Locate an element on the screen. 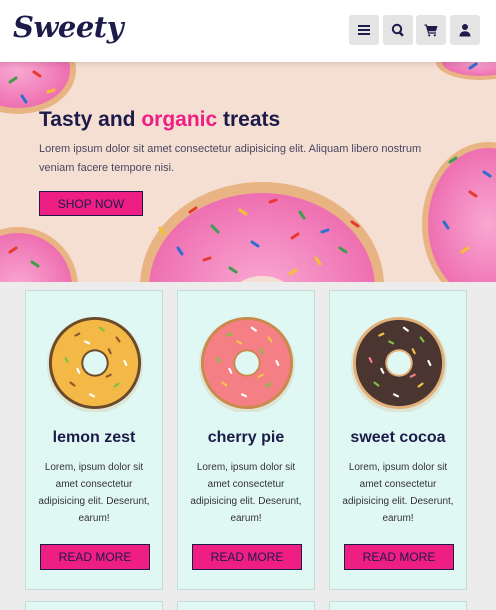 The image size is (496, 610). cherry-donut-image is located at coordinates (247, 364).